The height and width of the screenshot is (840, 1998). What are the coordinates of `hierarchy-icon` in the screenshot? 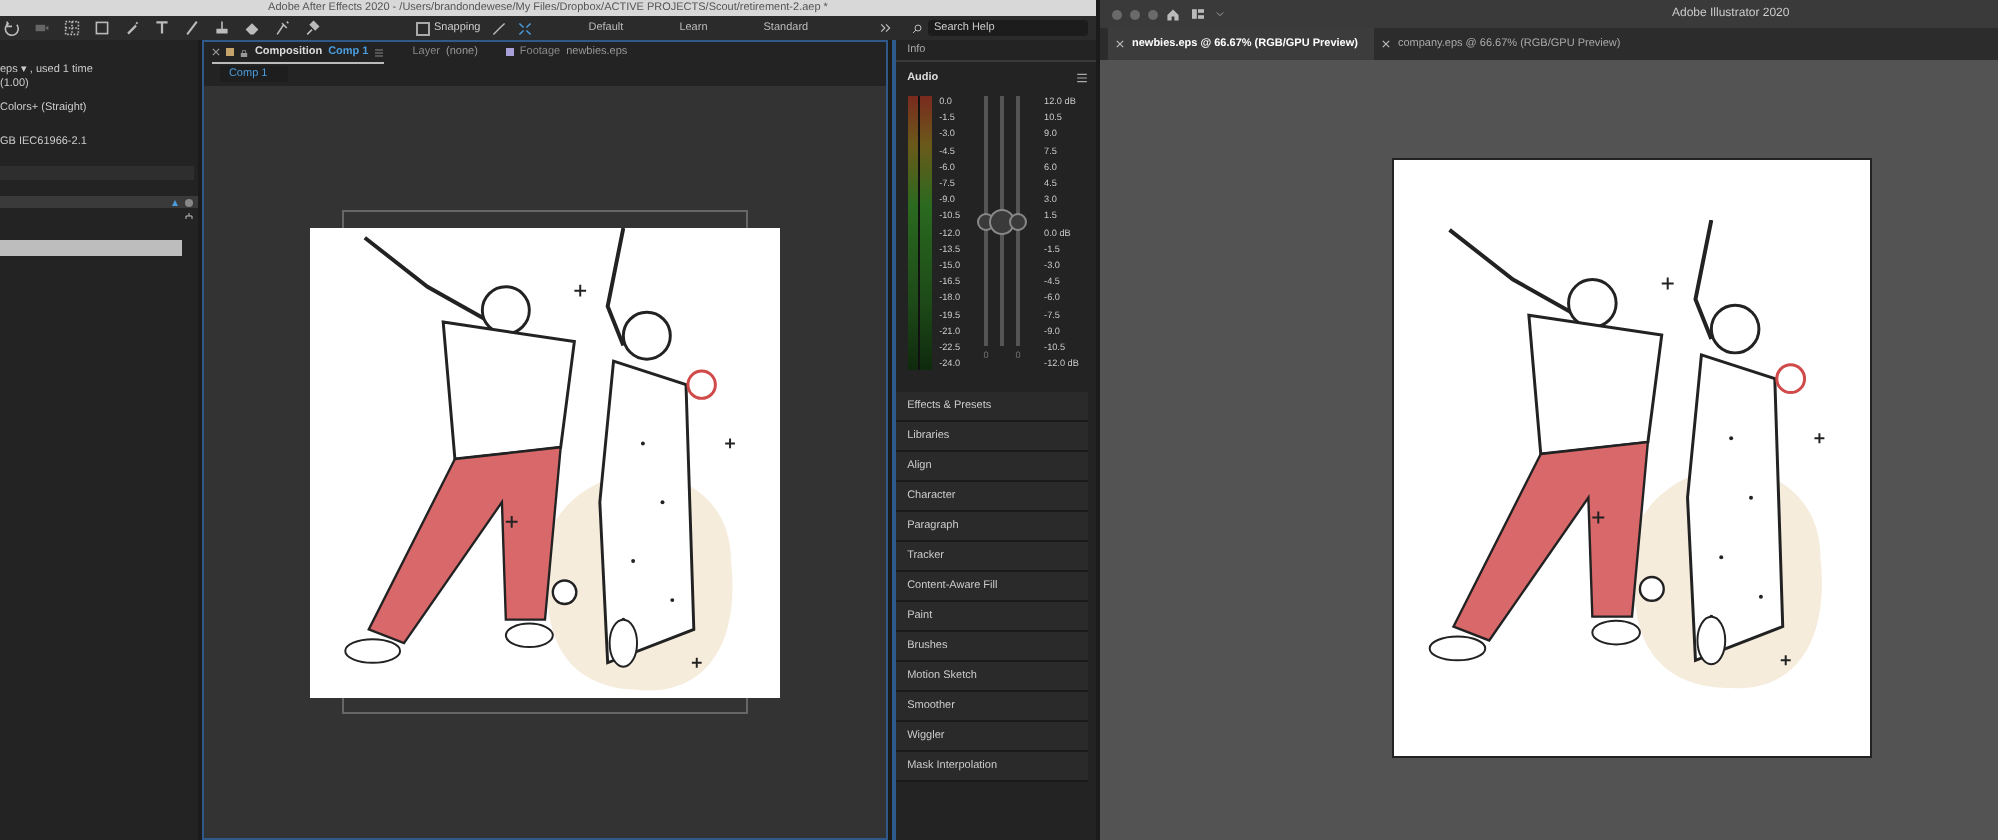 It's located at (189, 217).